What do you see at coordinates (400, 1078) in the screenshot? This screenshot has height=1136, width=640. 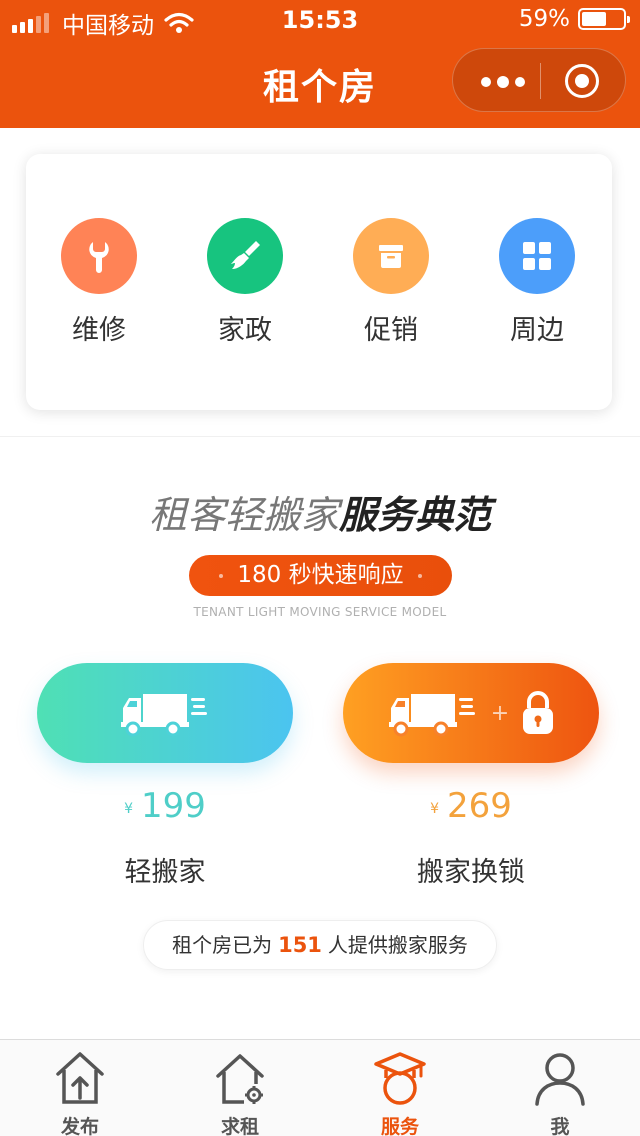 I see `graduation-cap-icon` at bounding box center [400, 1078].